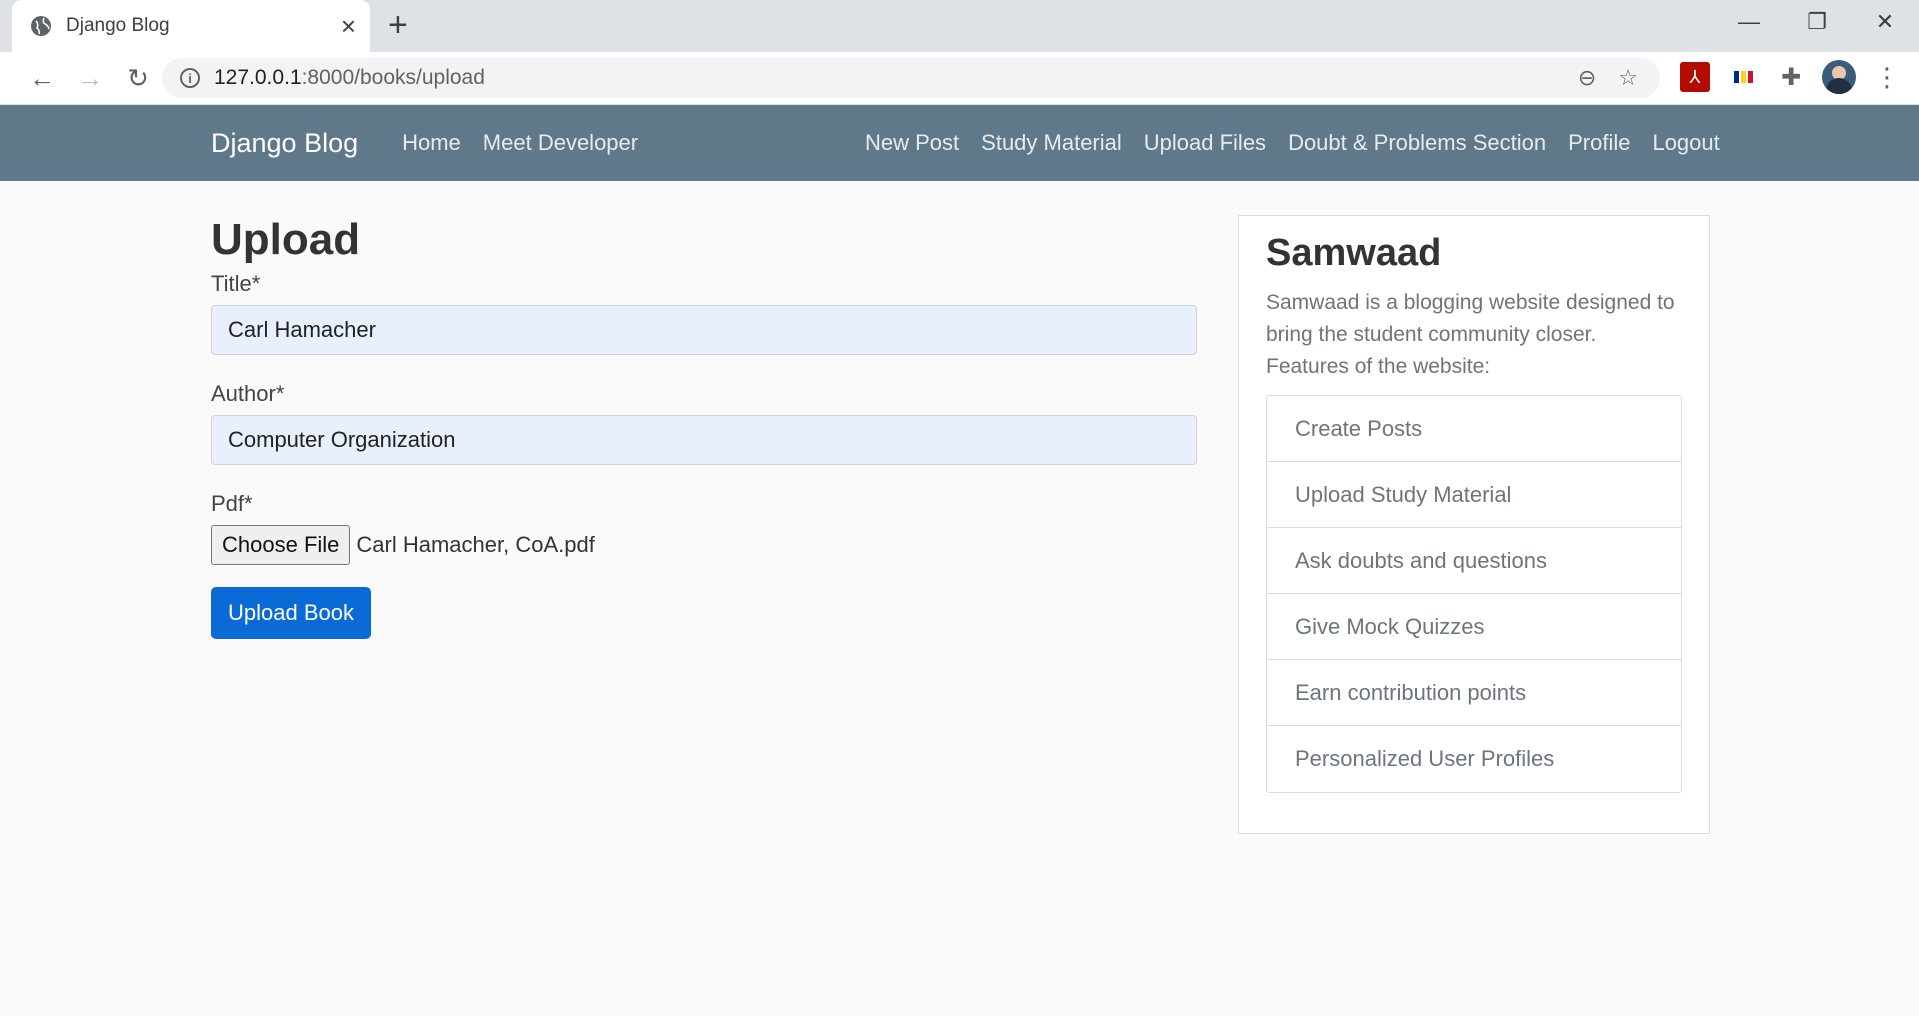 The width and height of the screenshot is (1919, 1016). What do you see at coordinates (959, 26) in the screenshot?
I see `browser-tabstrip: Django Blog × + — ❐ ✕` at bounding box center [959, 26].